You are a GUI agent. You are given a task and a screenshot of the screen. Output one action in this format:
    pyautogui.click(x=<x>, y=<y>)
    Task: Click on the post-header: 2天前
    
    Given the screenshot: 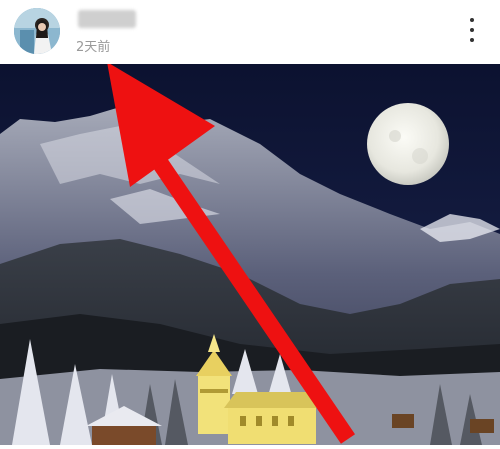 What is the action you would take?
    pyautogui.click(x=250, y=32)
    